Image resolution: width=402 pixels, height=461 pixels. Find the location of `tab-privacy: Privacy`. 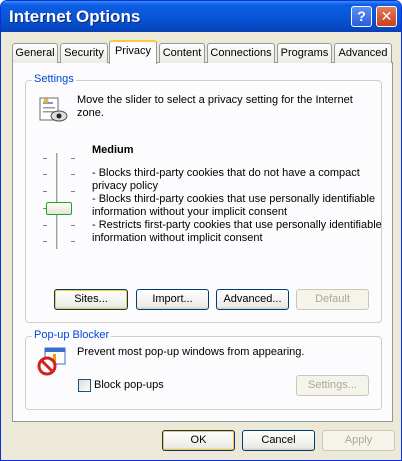

tab-privacy: Privacy is located at coordinates (133, 52).